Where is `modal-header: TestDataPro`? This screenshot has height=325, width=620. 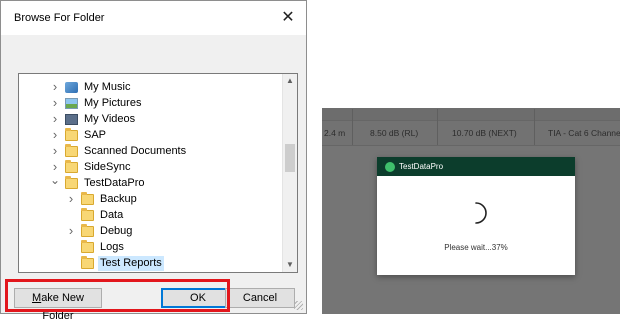 modal-header: TestDataPro is located at coordinates (476, 166).